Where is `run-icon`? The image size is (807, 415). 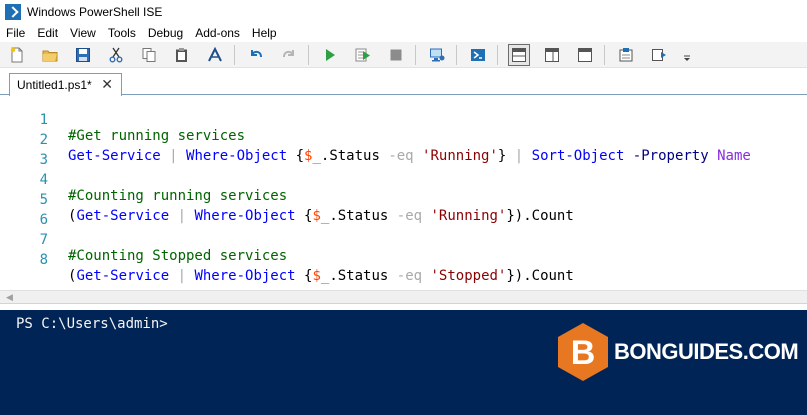
run-icon is located at coordinates (330, 55).